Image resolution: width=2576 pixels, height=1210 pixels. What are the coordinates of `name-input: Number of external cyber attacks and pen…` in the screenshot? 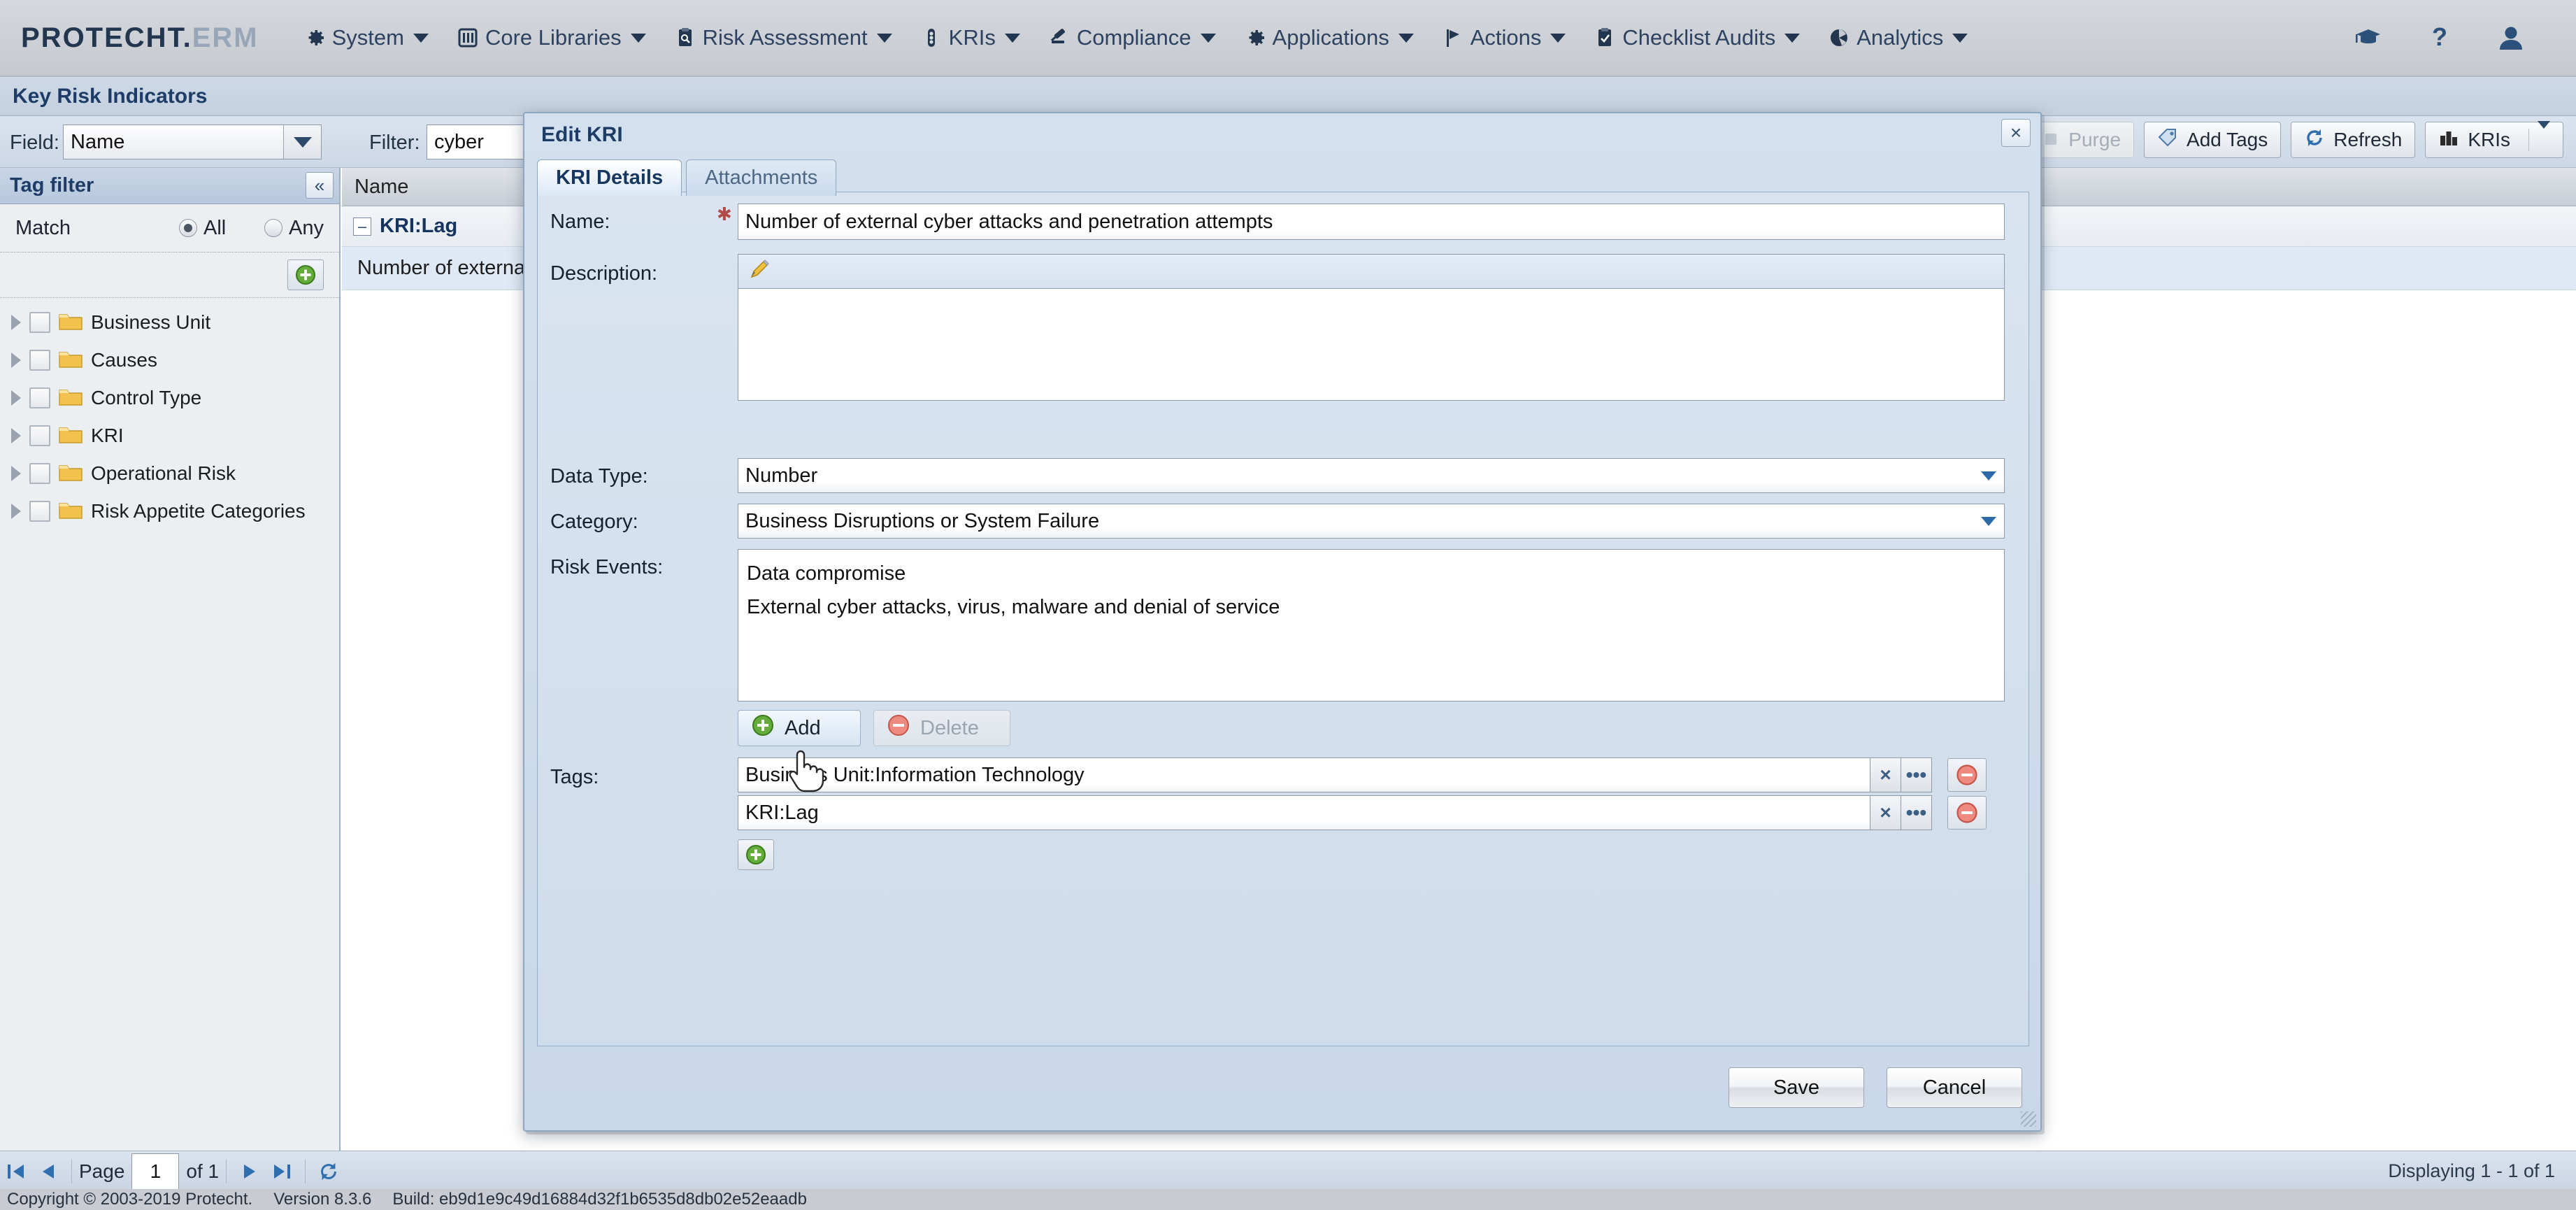 It's located at (1371, 222).